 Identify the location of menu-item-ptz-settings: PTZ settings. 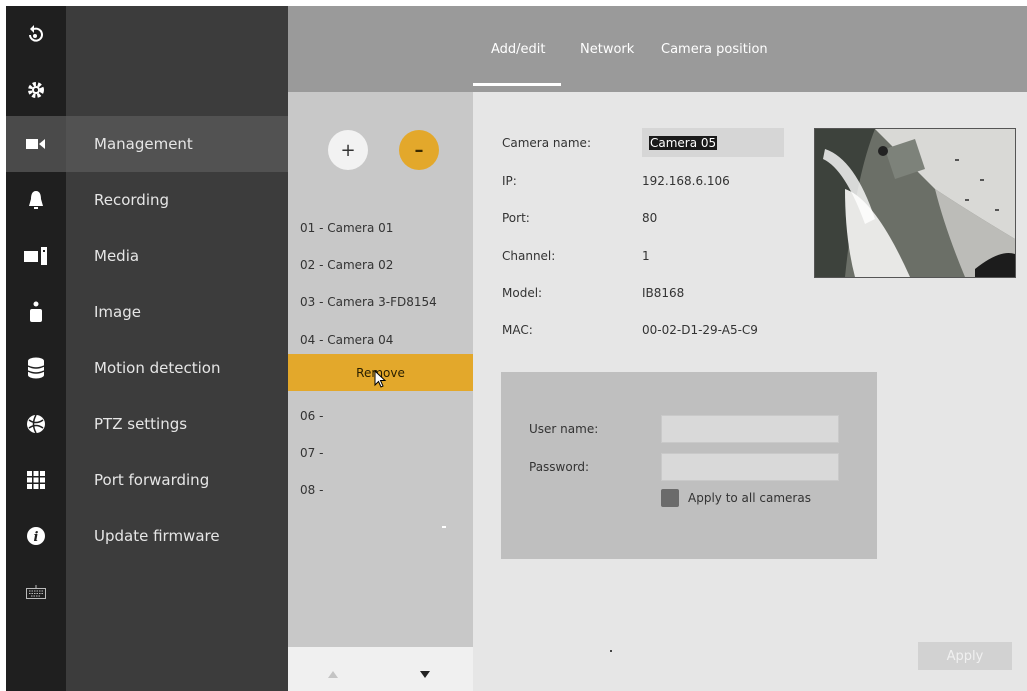
(177, 424).